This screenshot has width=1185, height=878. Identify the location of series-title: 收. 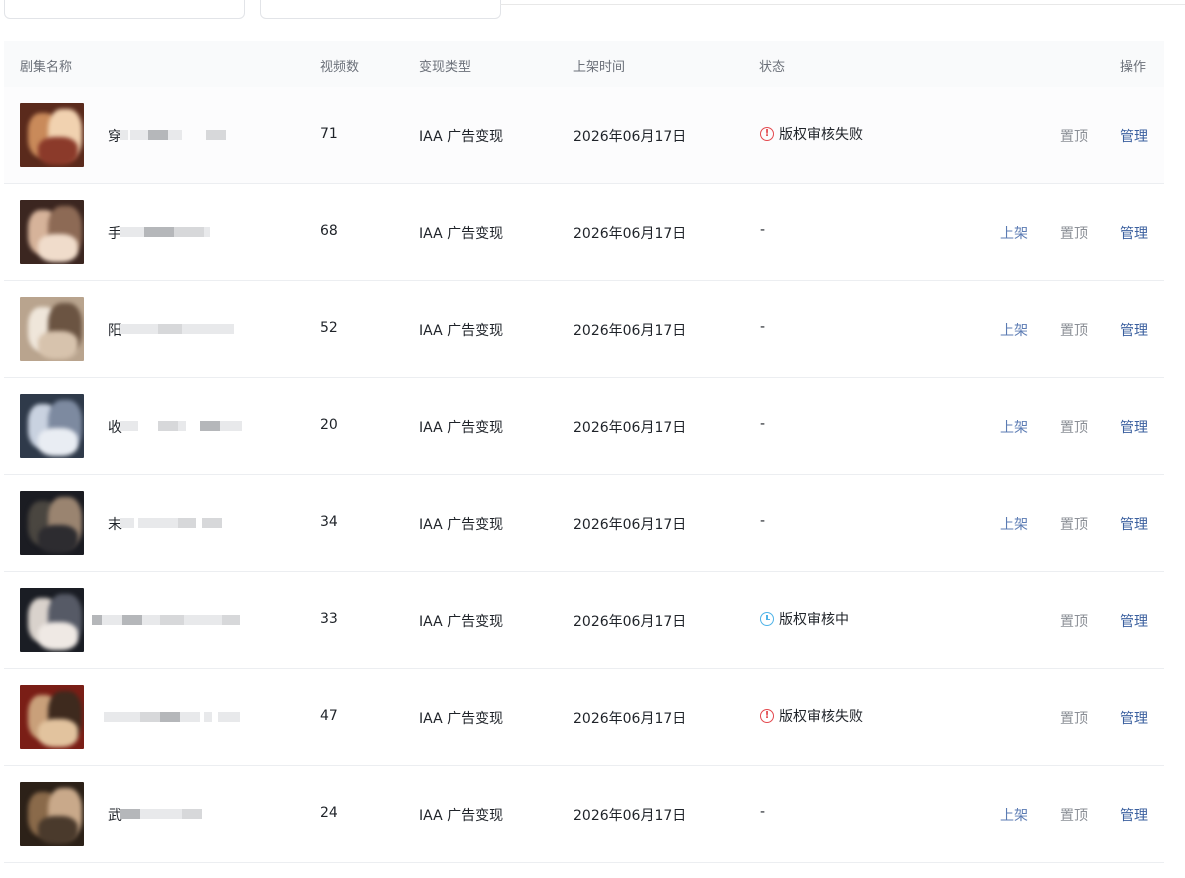
(178, 426).